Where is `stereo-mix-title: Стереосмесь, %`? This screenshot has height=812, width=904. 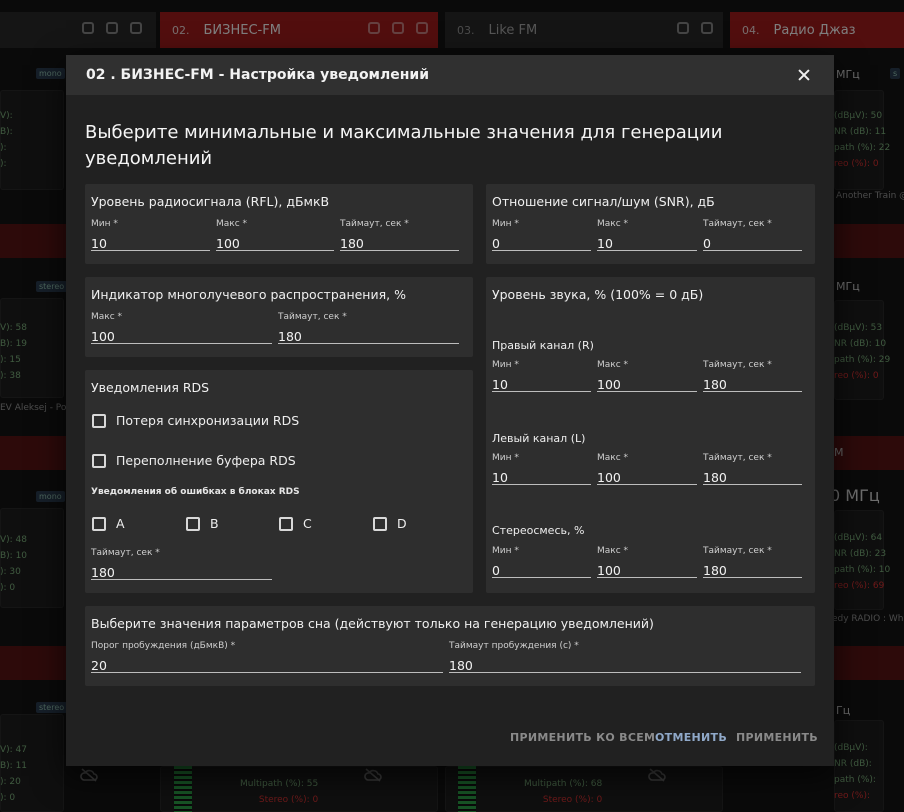 stereo-mix-title: Стереосмесь, % is located at coordinates (538, 530).